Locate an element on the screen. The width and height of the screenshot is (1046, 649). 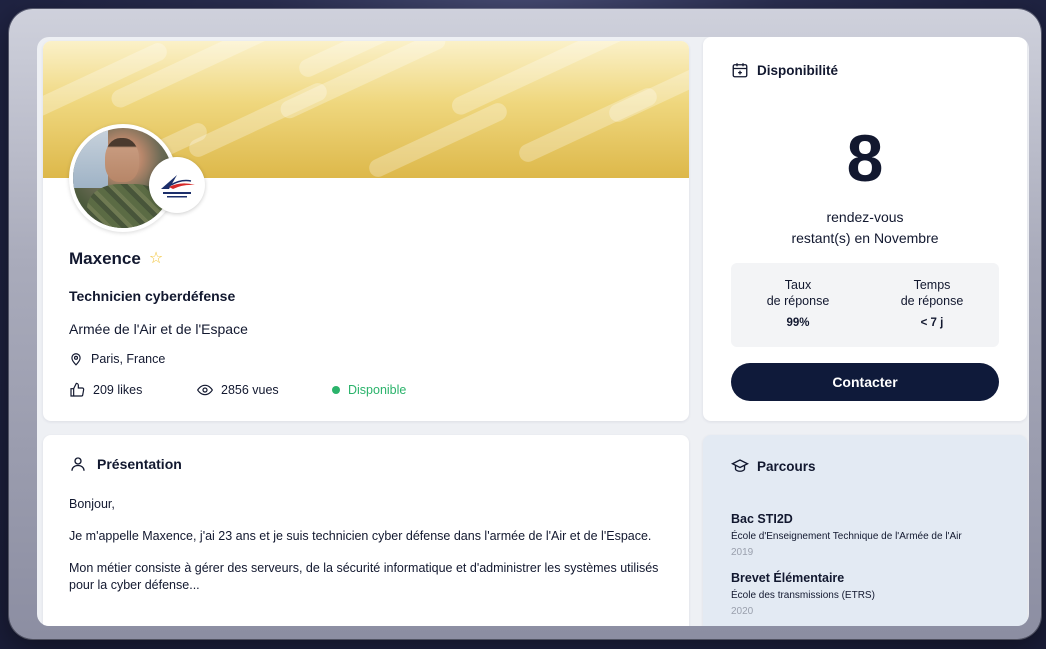
name-row: Maxence ☆ is located at coordinates (116, 259).